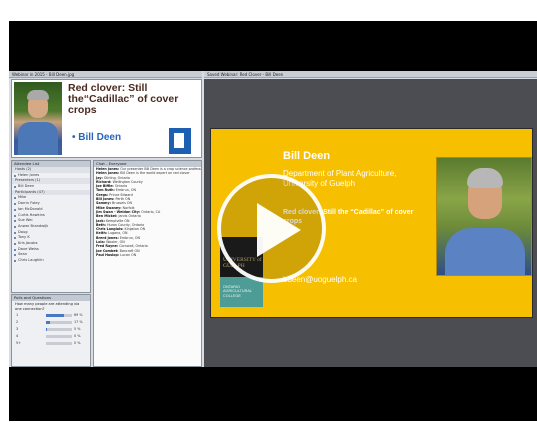 The image size is (537, 423). I want to click on poll-percent: 5 %, so click(77, 329).